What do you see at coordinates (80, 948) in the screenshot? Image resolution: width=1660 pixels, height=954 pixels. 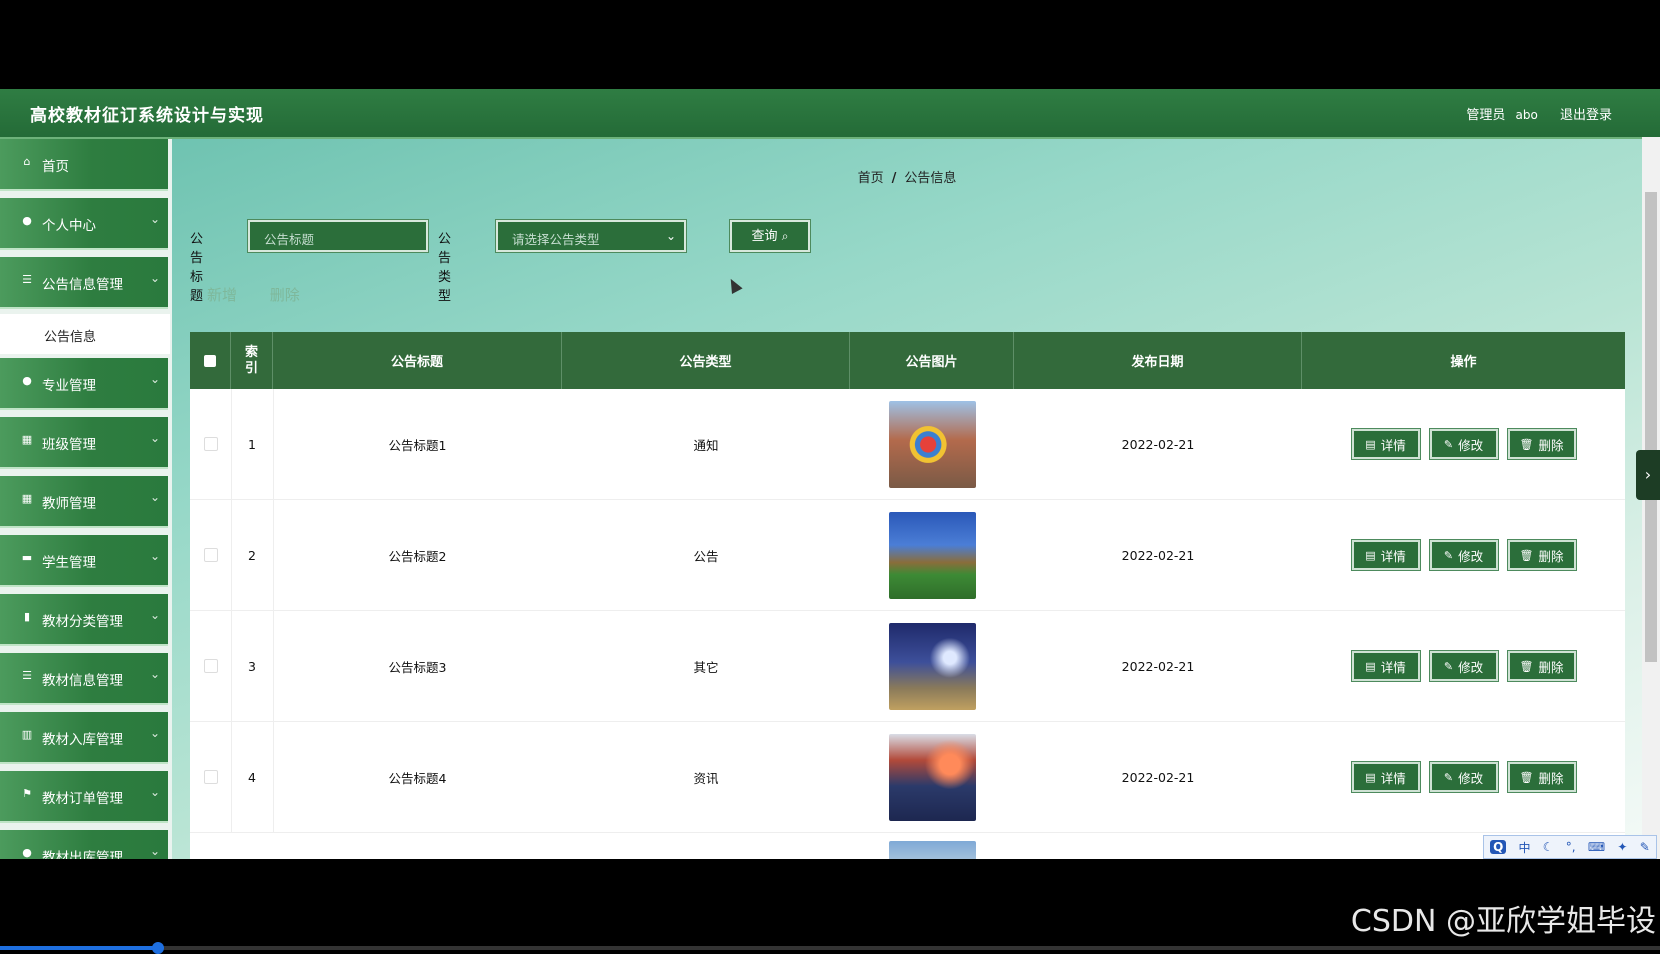 I see `progress-fill` at bounding box center [80, 948].